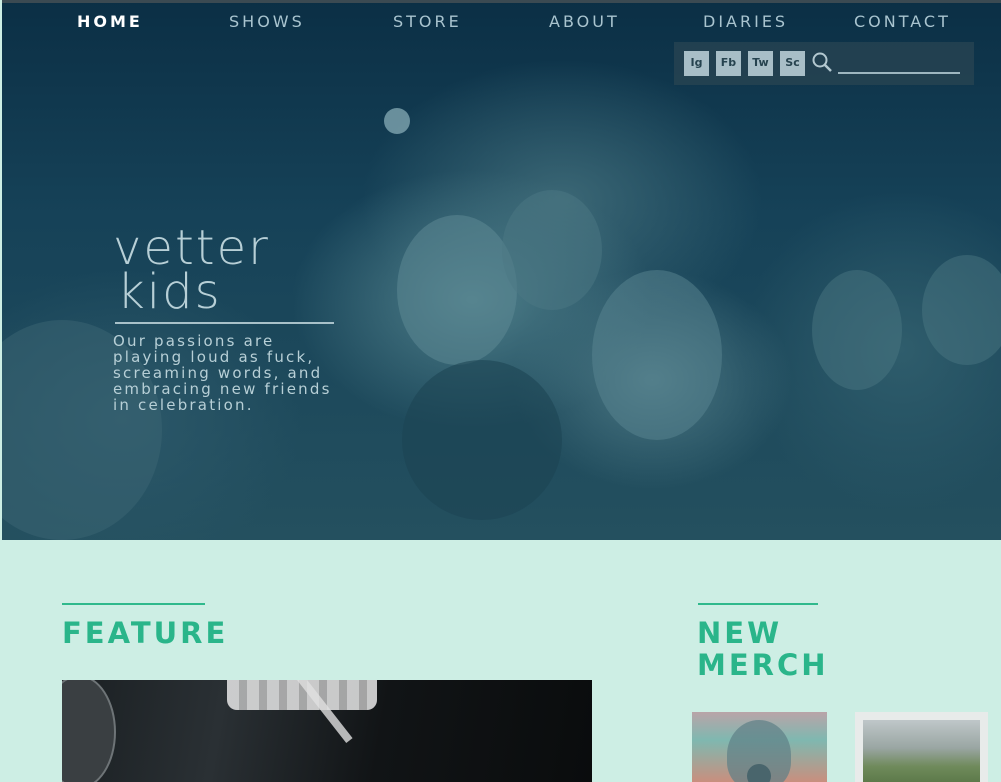 The image size is (1001, 782). What do you see at coordinates (696, 63) in the screenshot?
I see `instagram-button: Ig` at bounding box center [696, 63].